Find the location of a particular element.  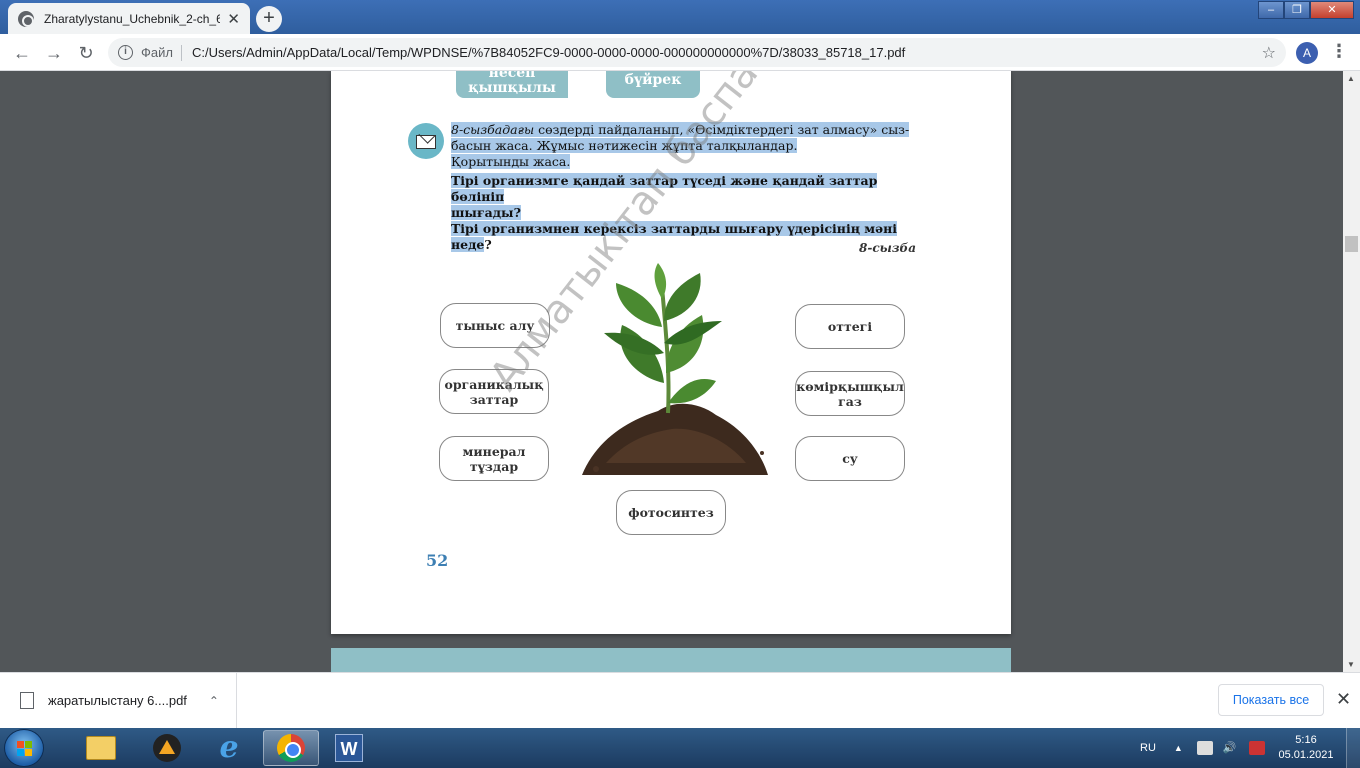

node-label: органикалық заттар is located at coordinates (494, 391).